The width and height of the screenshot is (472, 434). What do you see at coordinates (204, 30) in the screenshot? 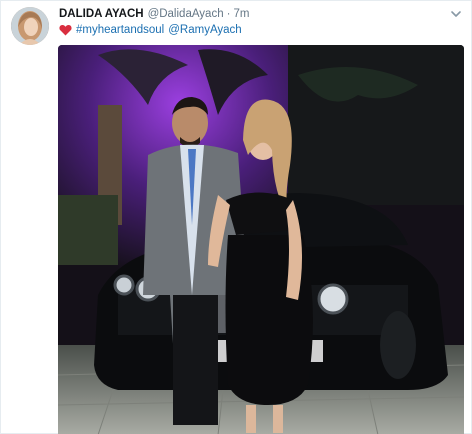
I see `mention-link: @RamyAyach` at bounding box center [204, 30].